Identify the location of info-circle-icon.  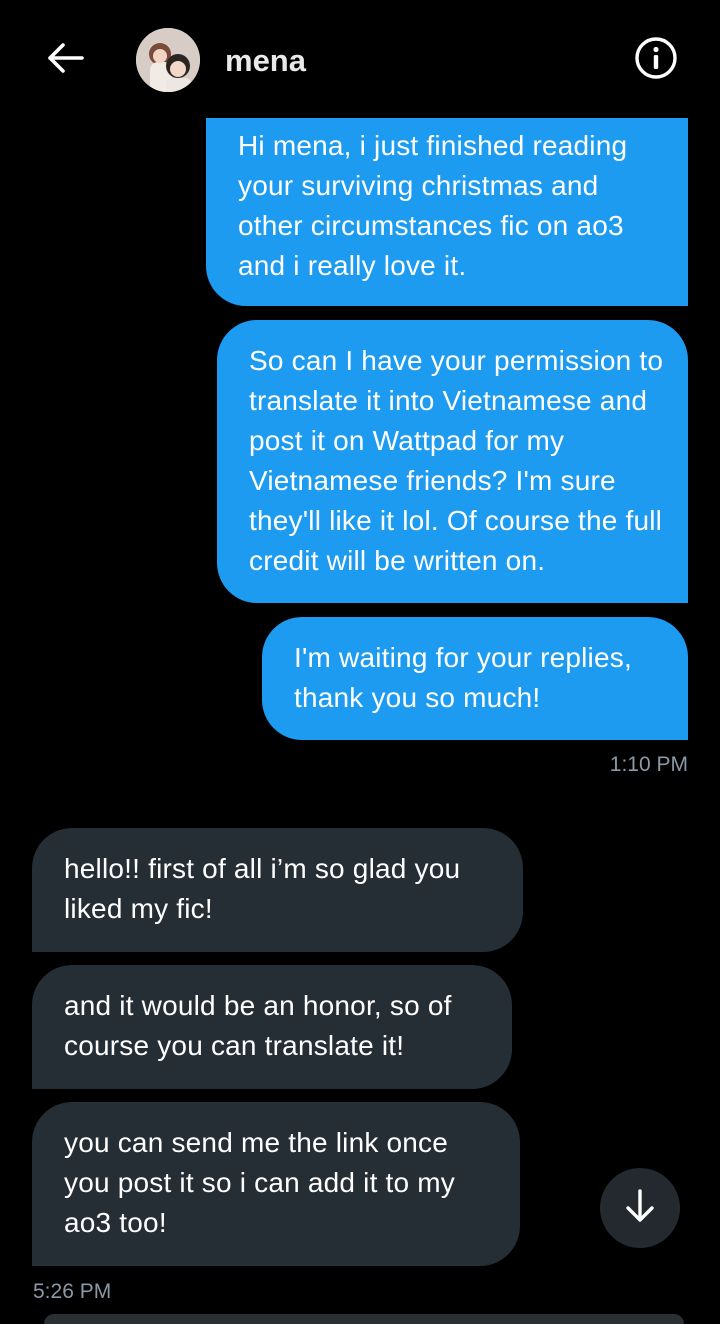
(656, 60).